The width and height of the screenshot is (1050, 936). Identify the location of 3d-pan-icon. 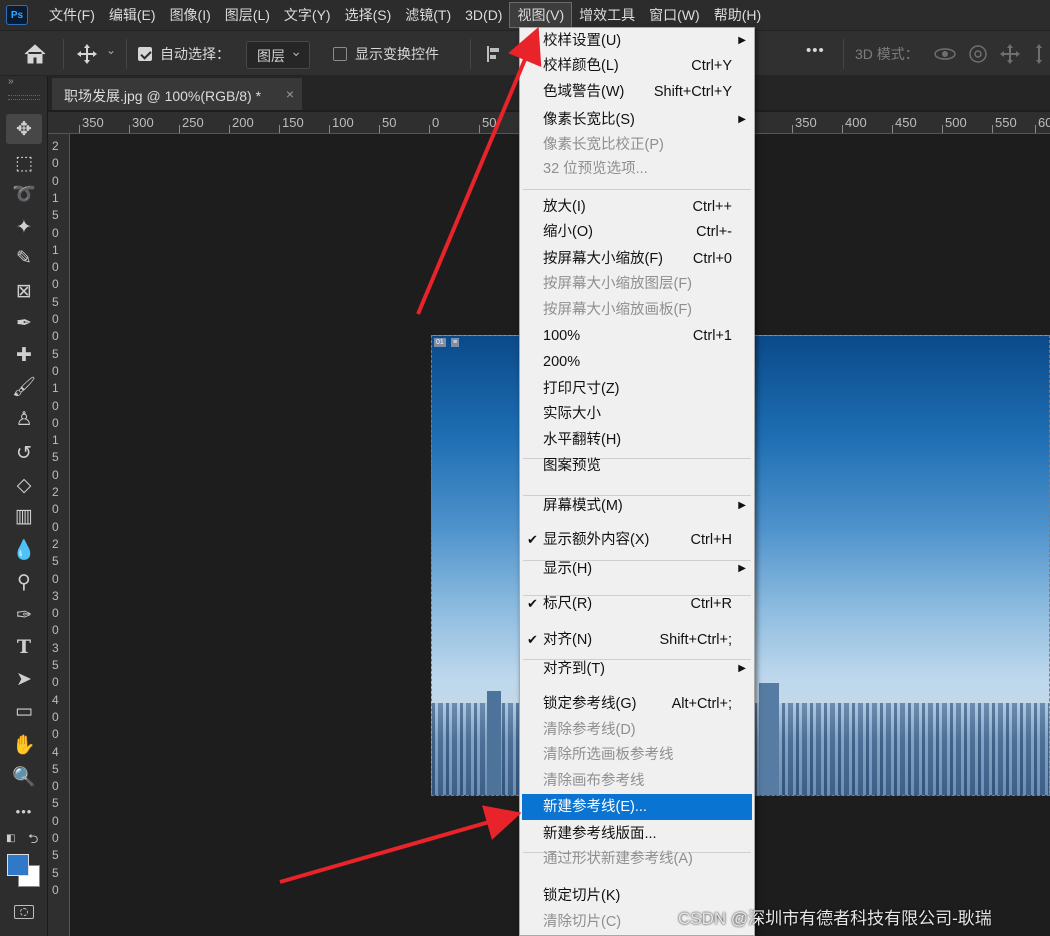
(1010, 54).